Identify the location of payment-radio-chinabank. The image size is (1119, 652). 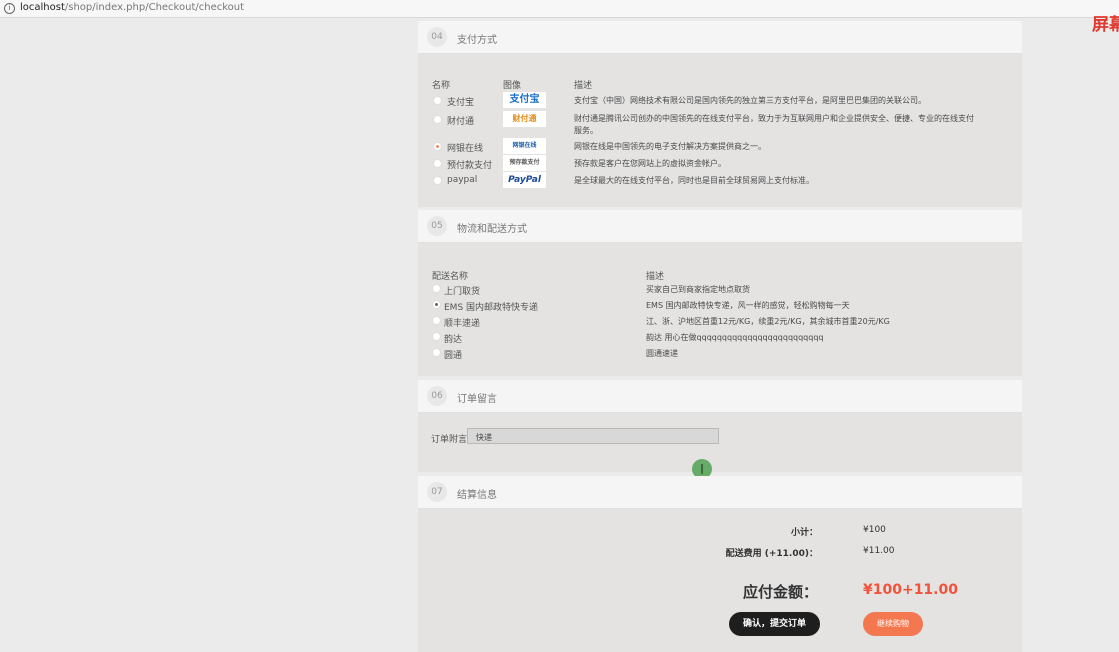
(437, 146).